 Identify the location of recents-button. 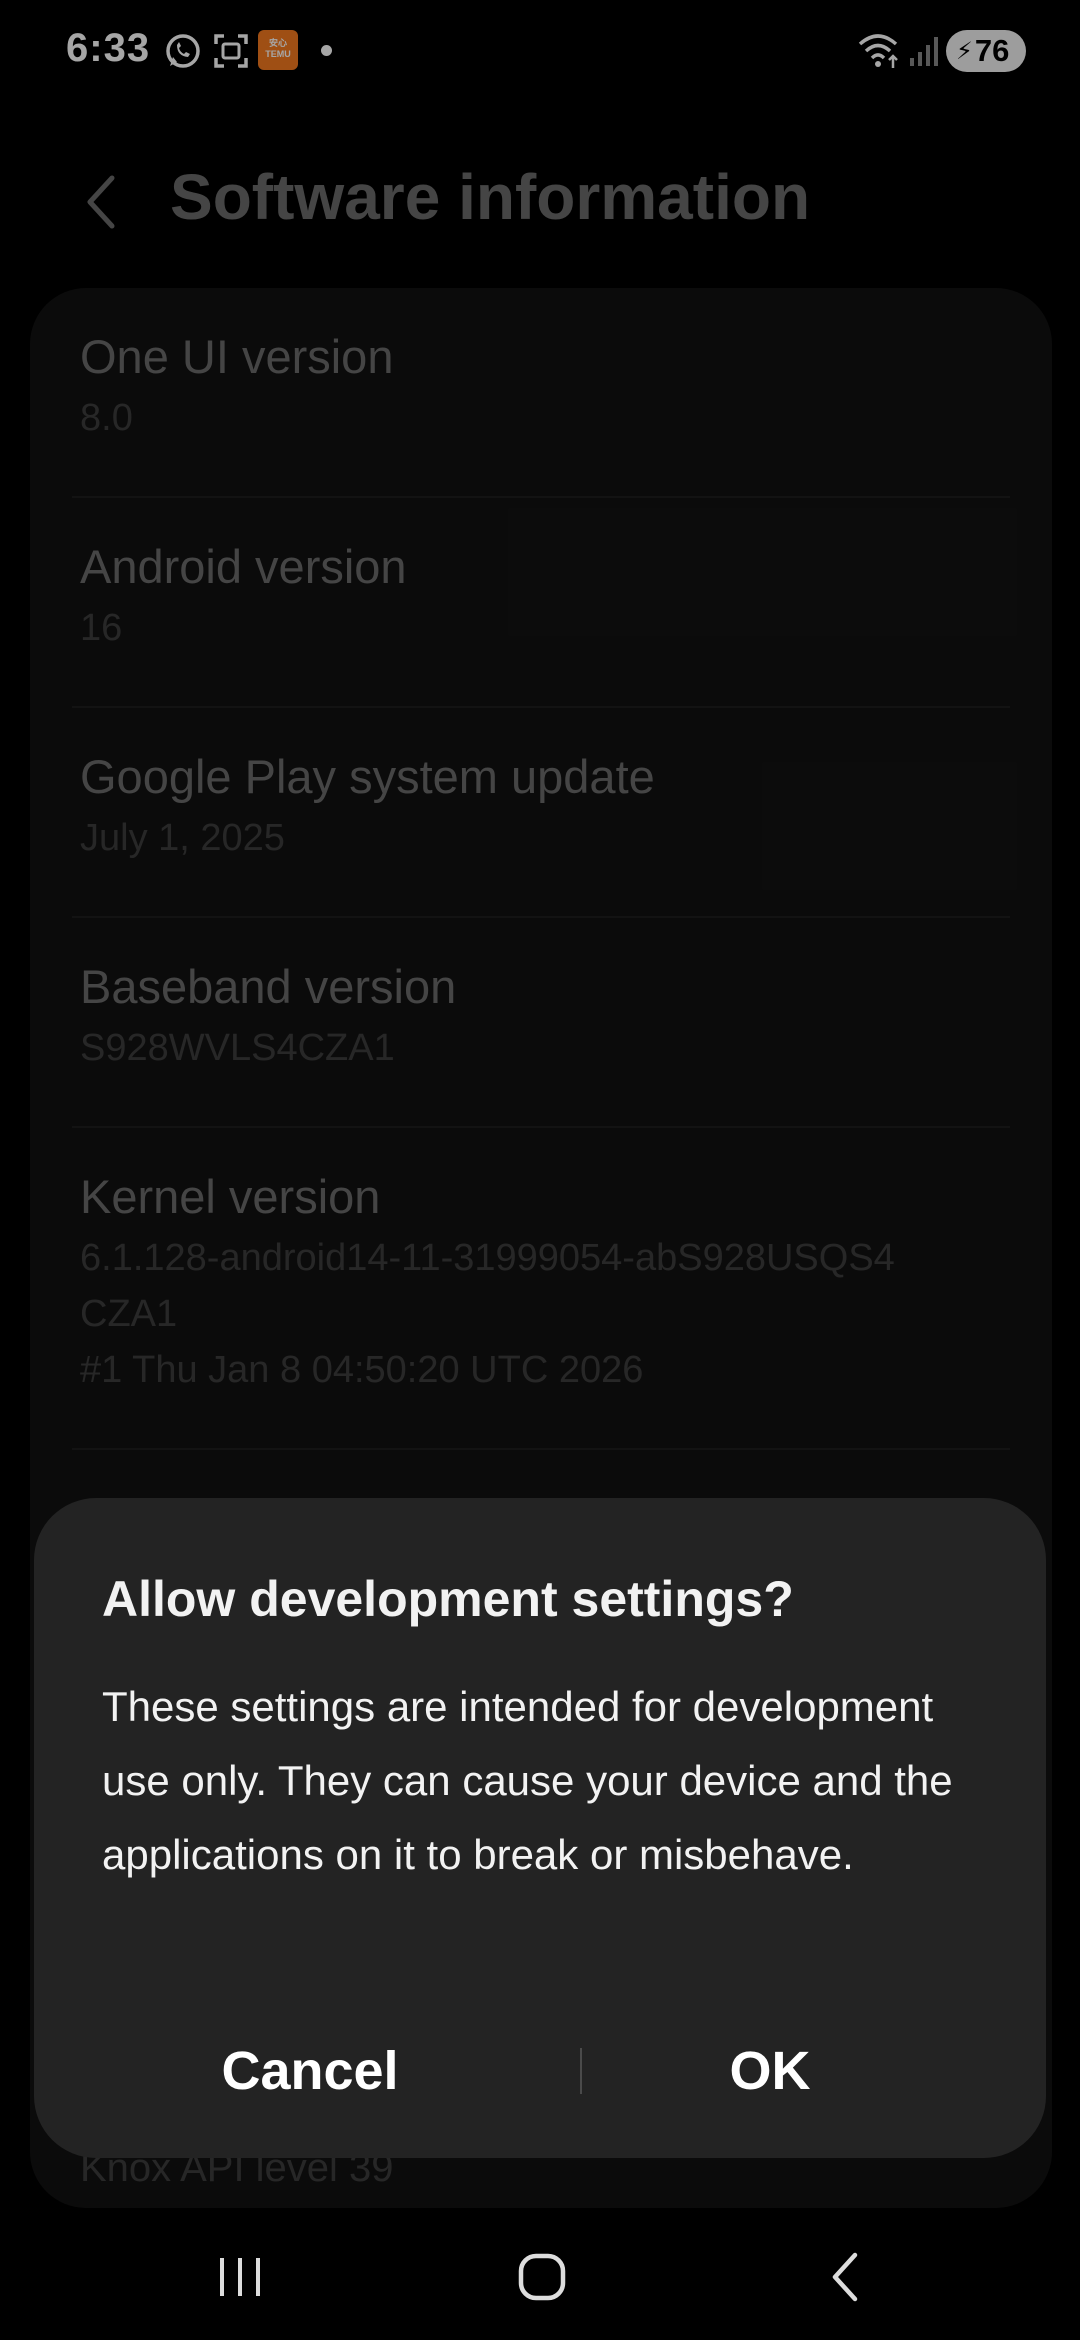
(240, 2277).